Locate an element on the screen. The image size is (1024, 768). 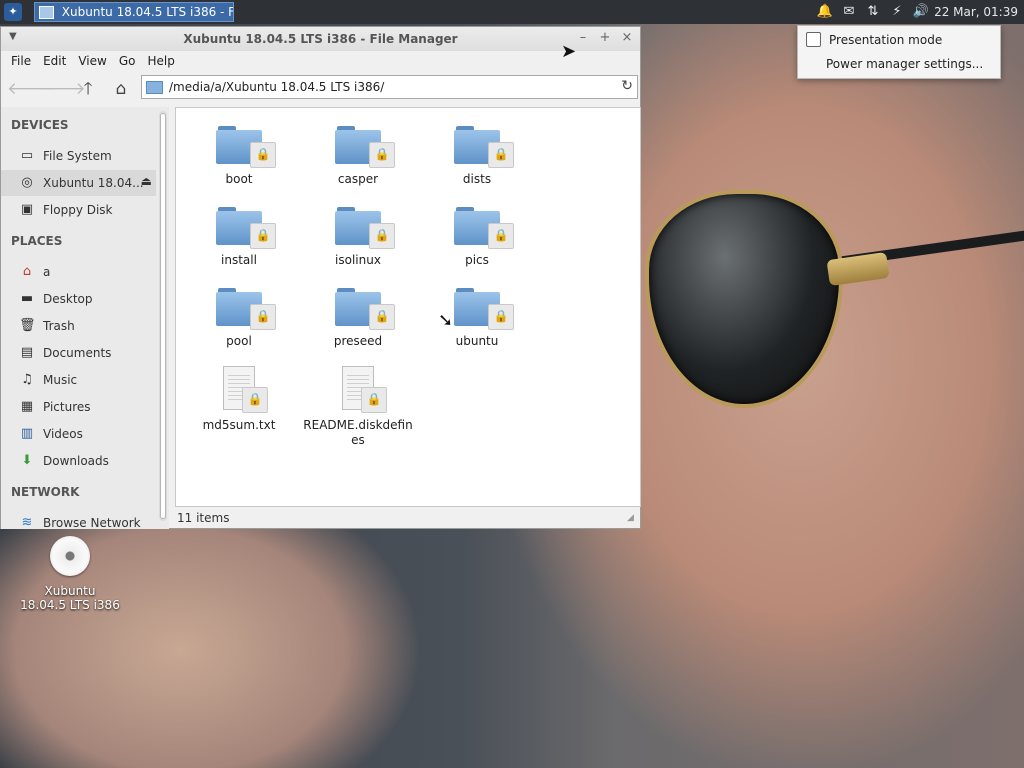
parent-folder-button: 🡑 is located at coordinates (88, 89).